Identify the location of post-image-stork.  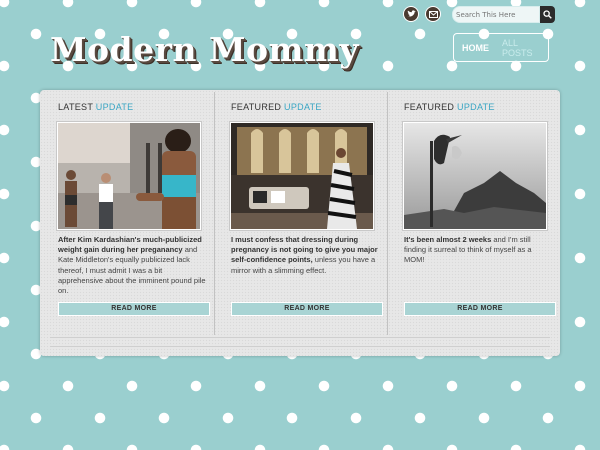
(475, 176).